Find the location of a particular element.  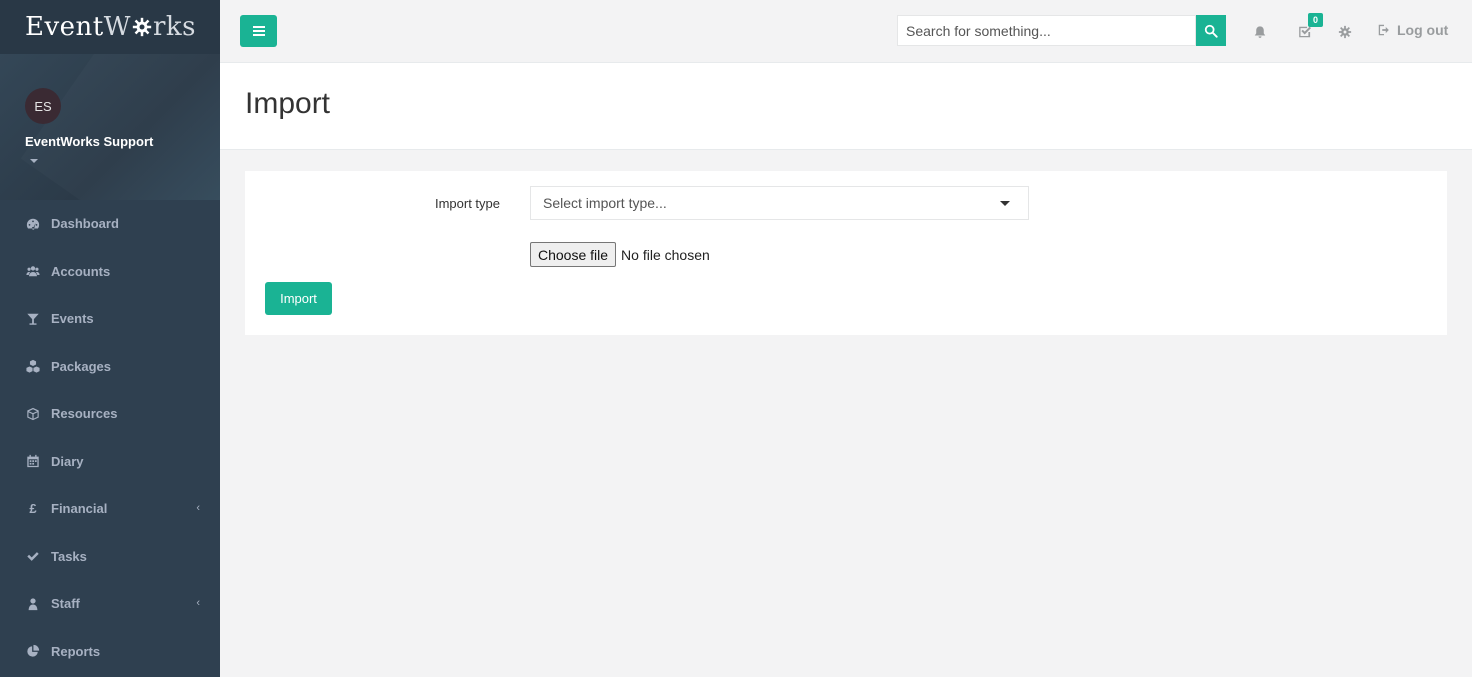

dashboard-icon is located at coordinates (33, 224).